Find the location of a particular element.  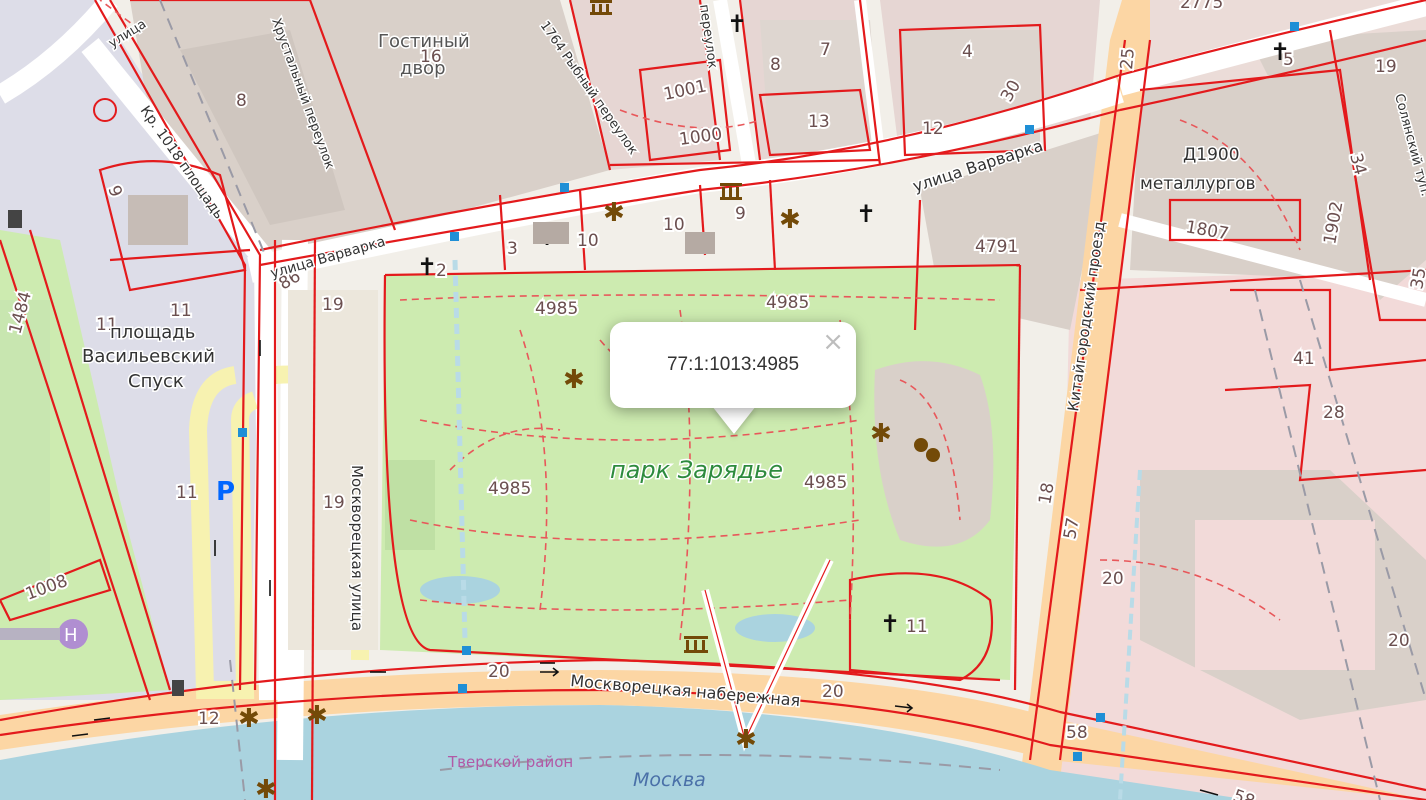

num-20a: 20 is located at coordinates (1113, 579).